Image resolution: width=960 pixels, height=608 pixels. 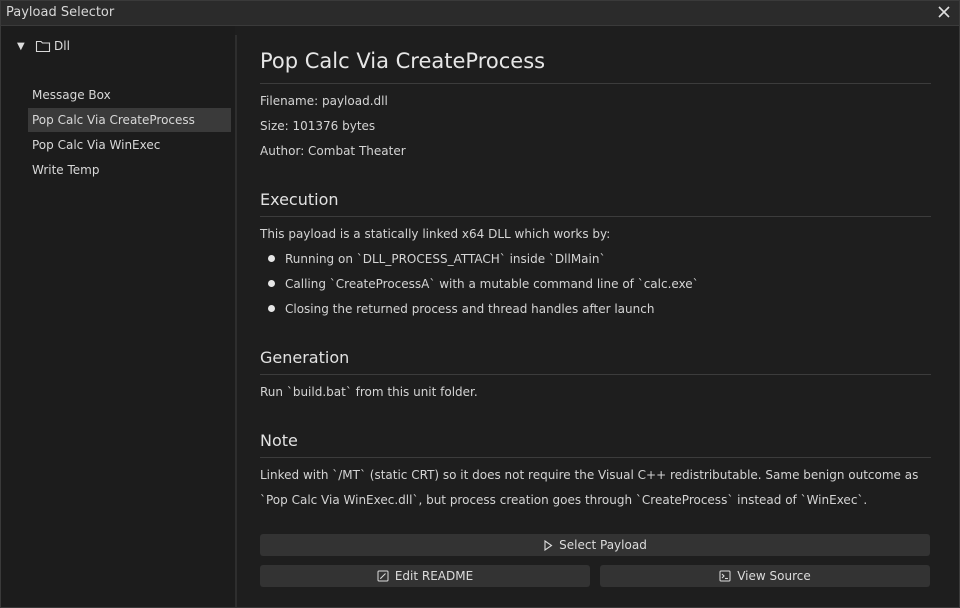 I want to click on generation-heading: Generation, so click(x=305, y=357).